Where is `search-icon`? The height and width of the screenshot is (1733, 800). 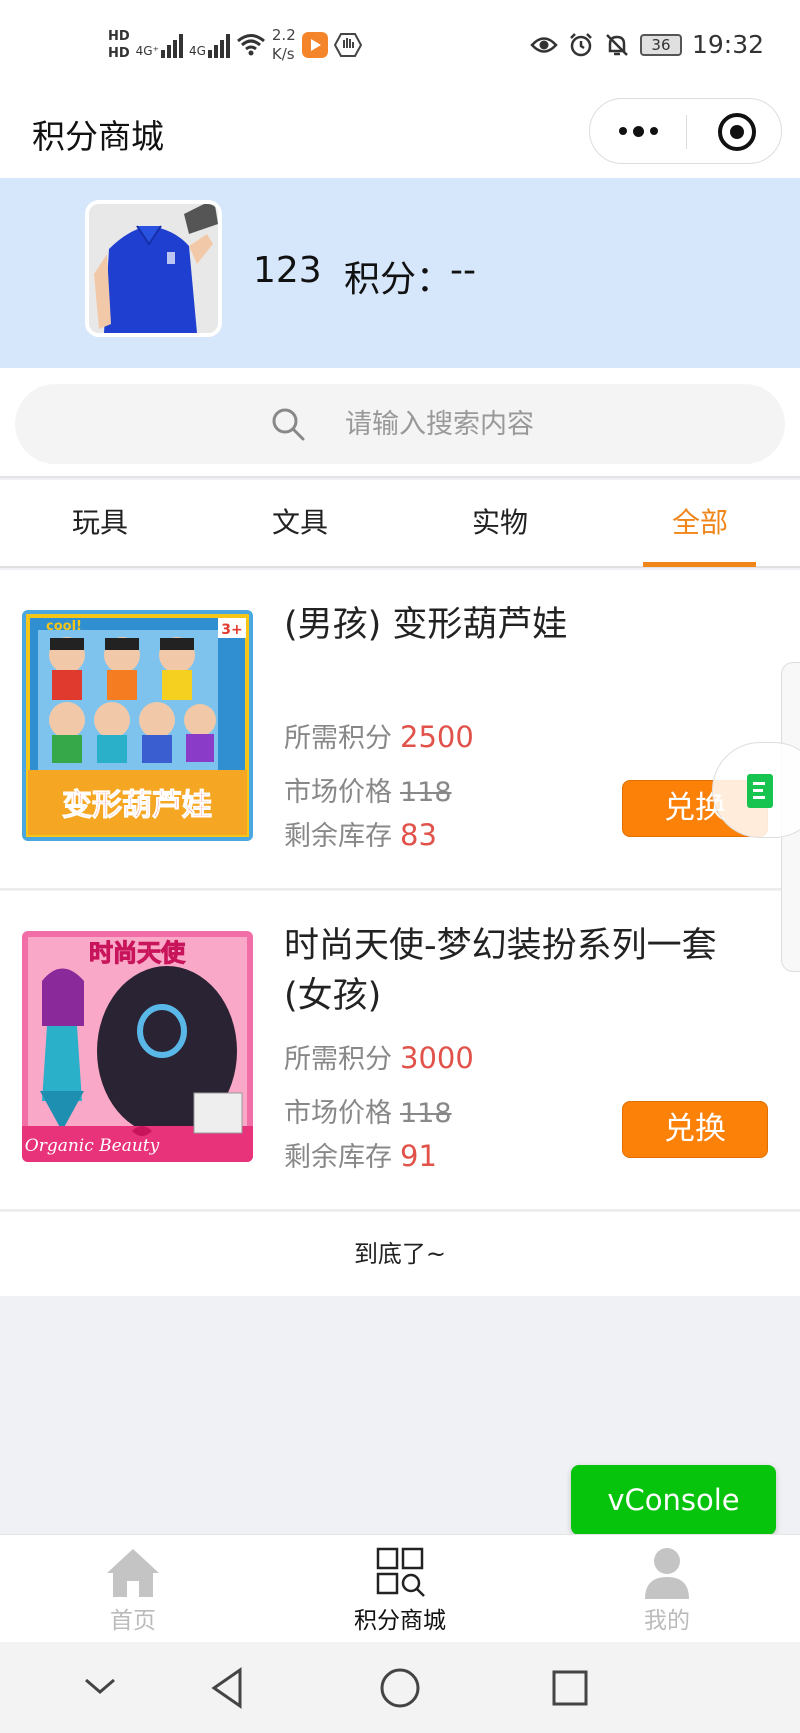
search-icon is located at coordinates (288, 424).